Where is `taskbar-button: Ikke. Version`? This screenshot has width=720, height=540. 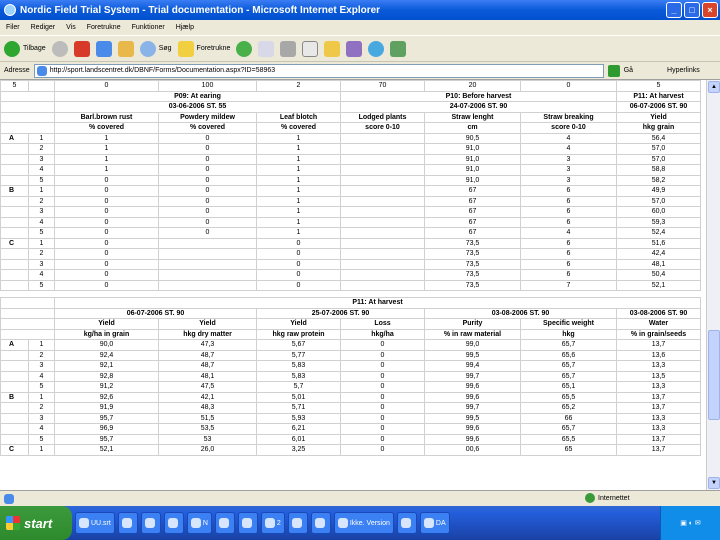 taskbar-button: Ikke. Version is located at coordinates (363, 523).